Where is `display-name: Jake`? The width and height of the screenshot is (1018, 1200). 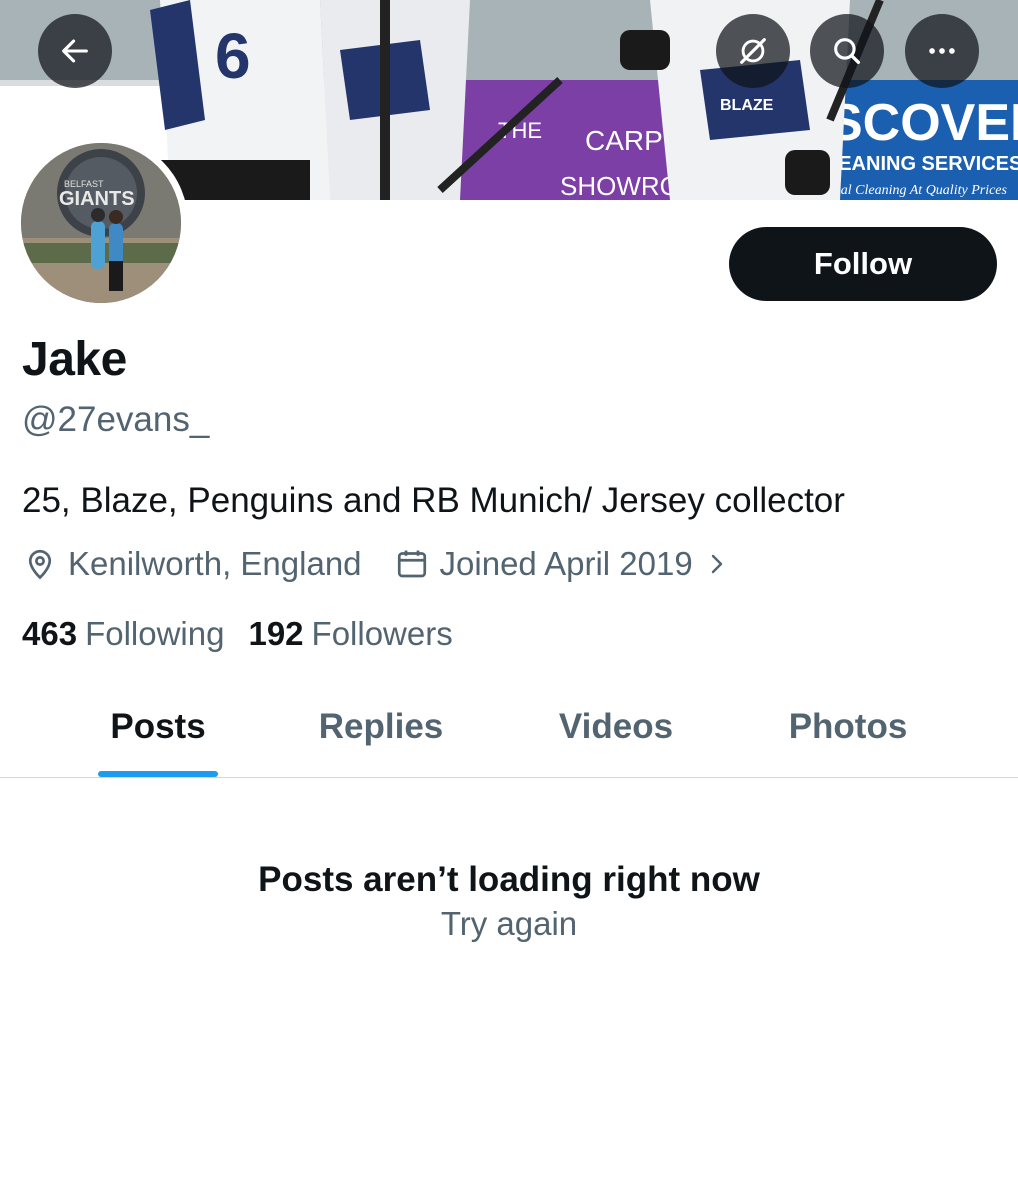
display-name: Jake is located at coordinates (74, 359).